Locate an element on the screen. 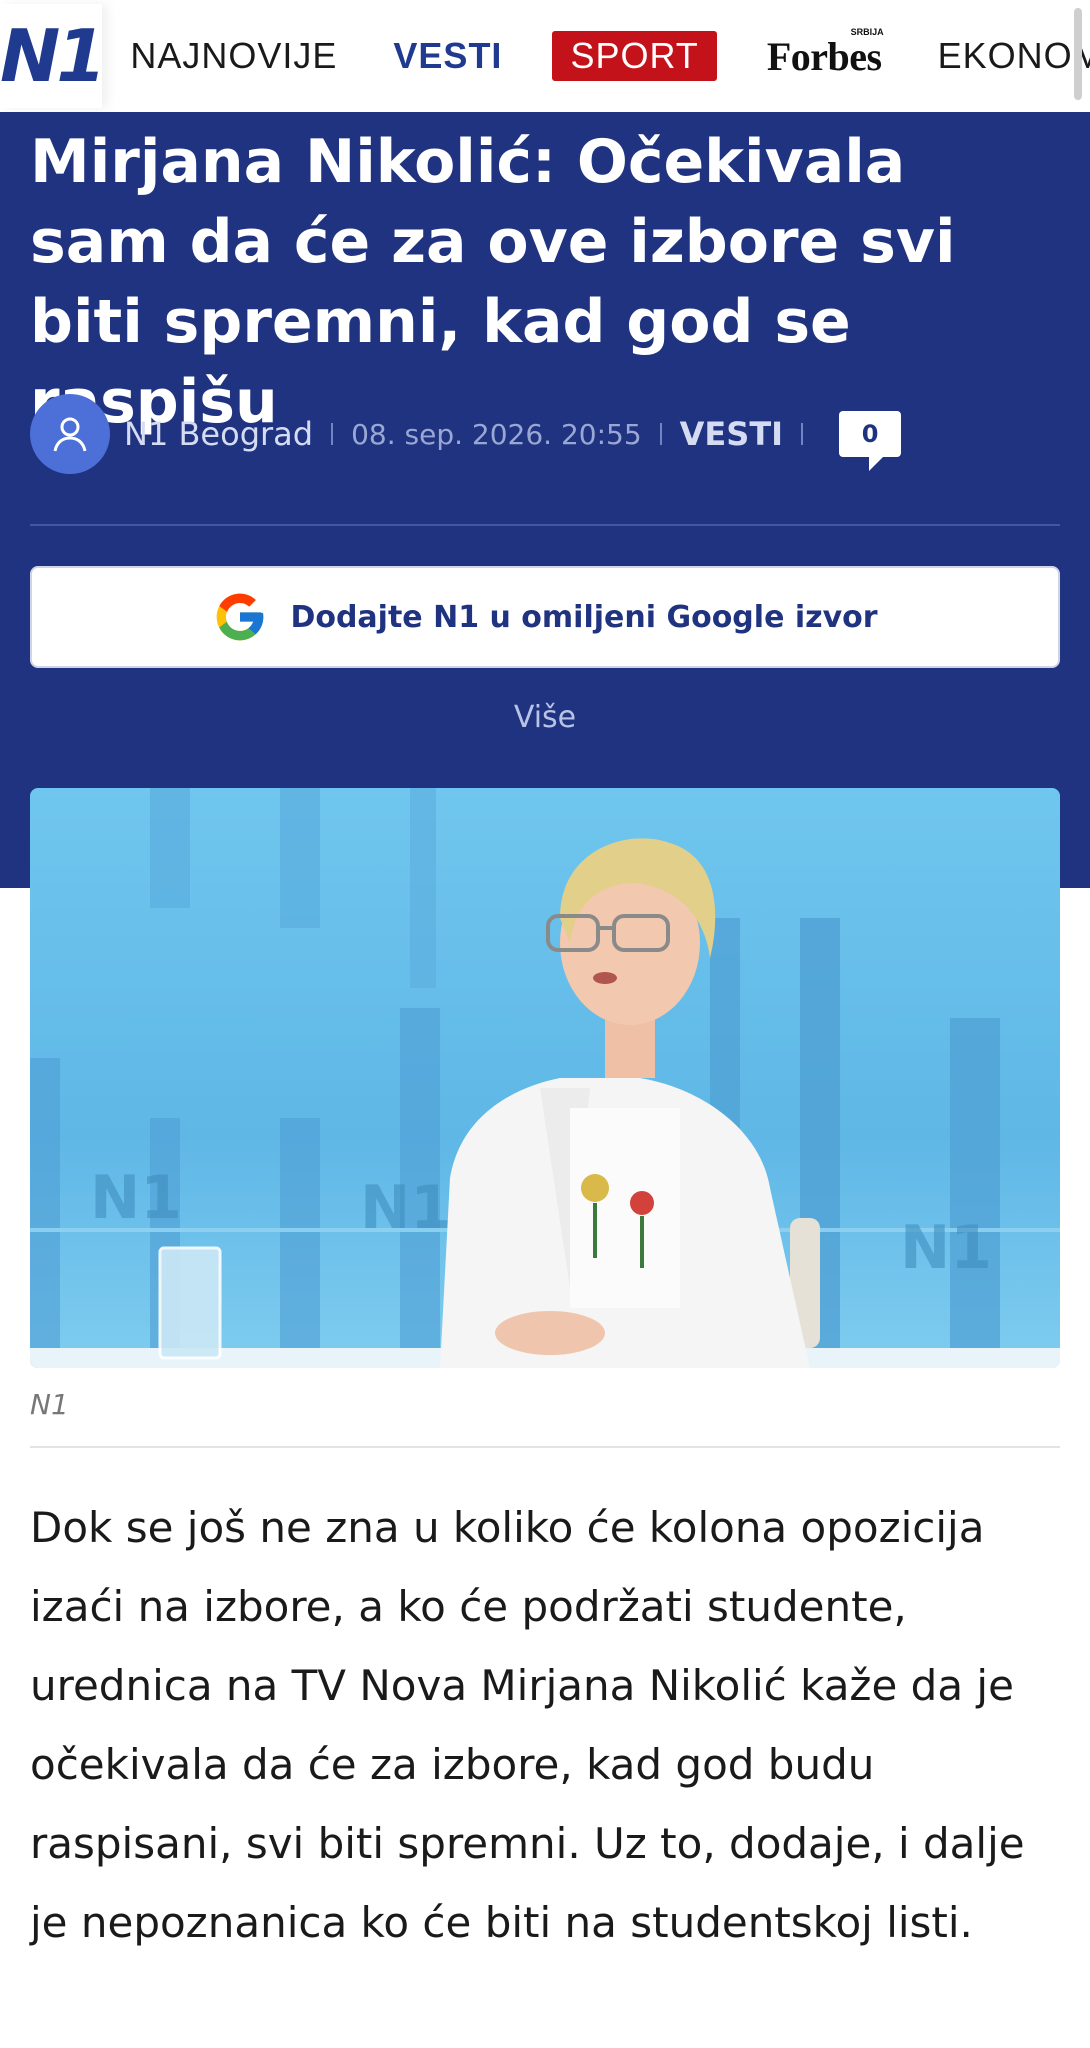  more-link: Više is located at coordinates (545, 717).